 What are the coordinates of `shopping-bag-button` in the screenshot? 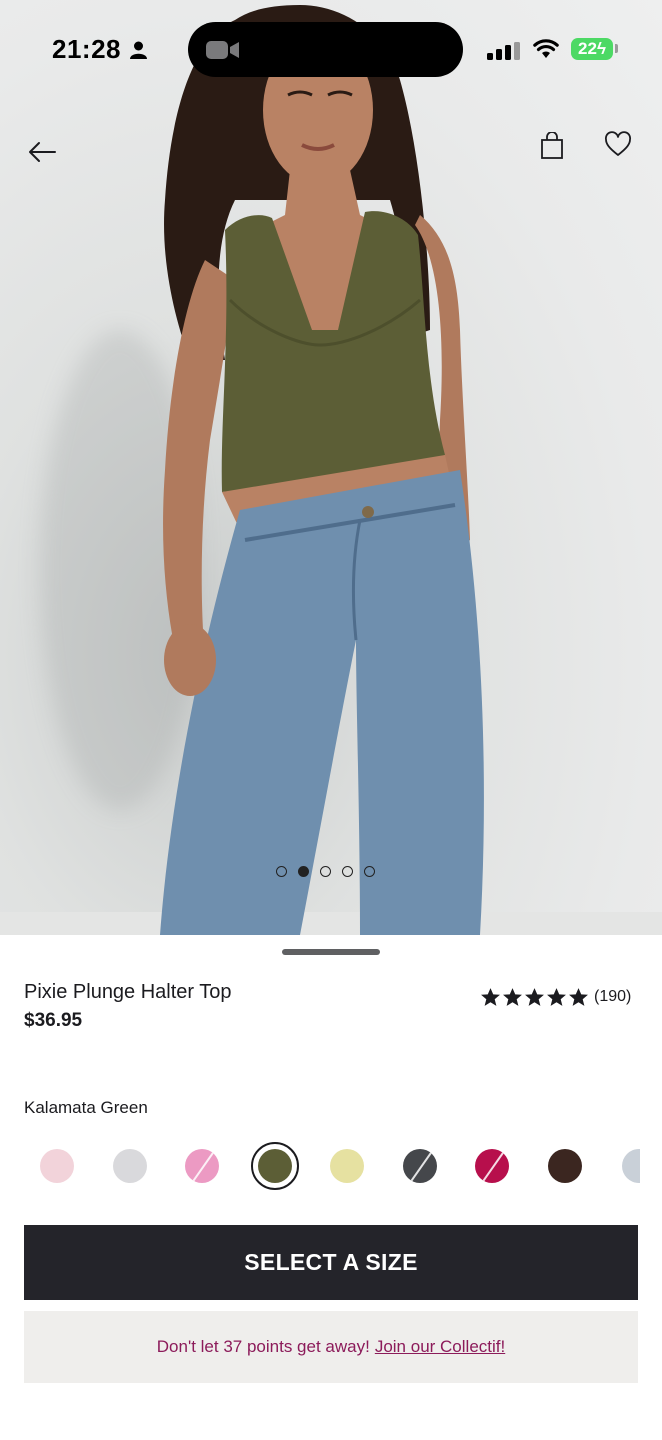 It's located at (552, 146).